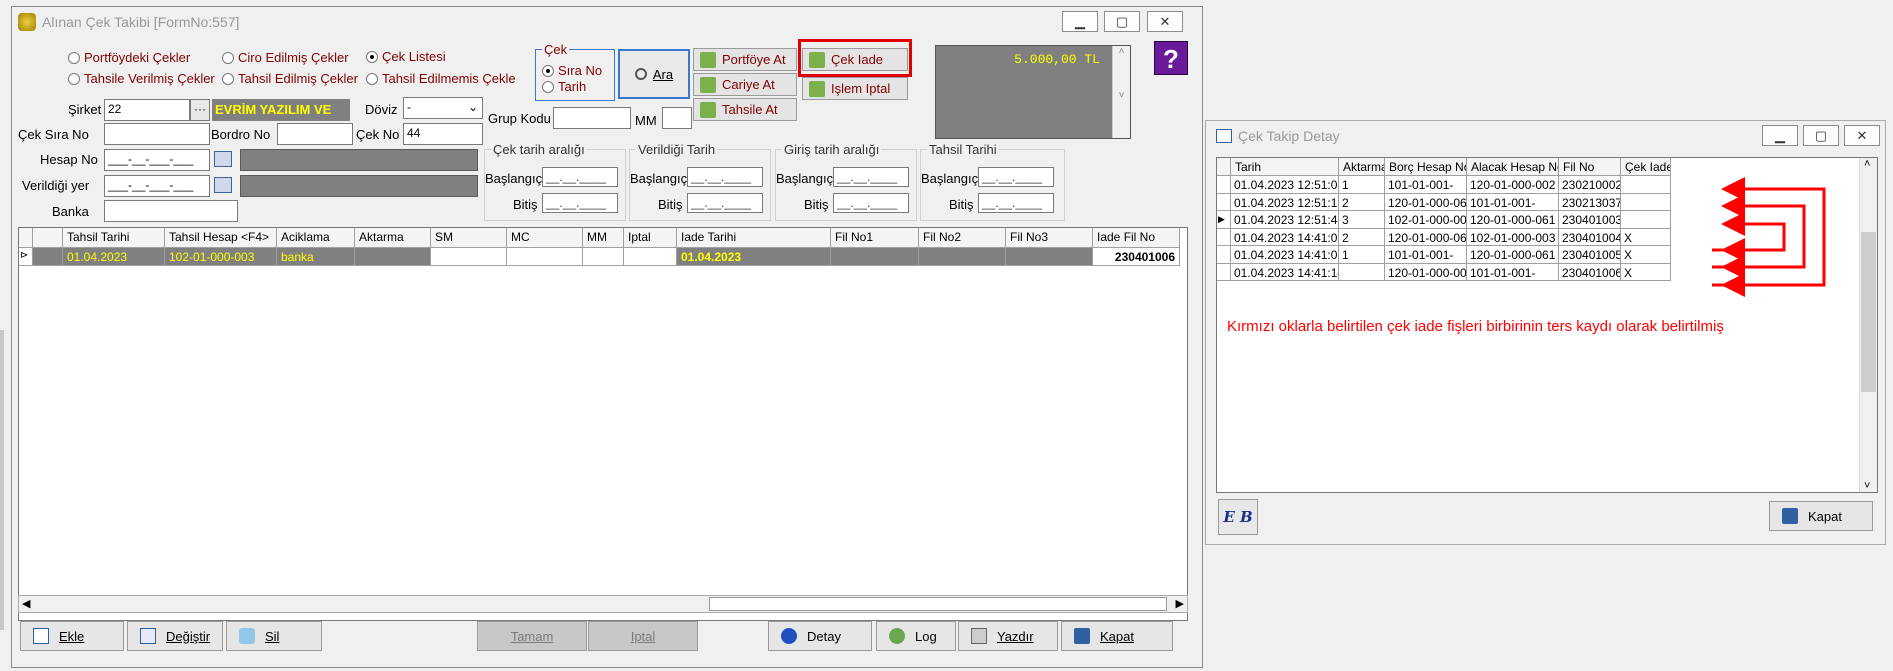  What do you see at coordinates (157, 160) in the screenshot?
I see `hesap-no-input: ___-__-___-___` at bounding box center [157, 160].